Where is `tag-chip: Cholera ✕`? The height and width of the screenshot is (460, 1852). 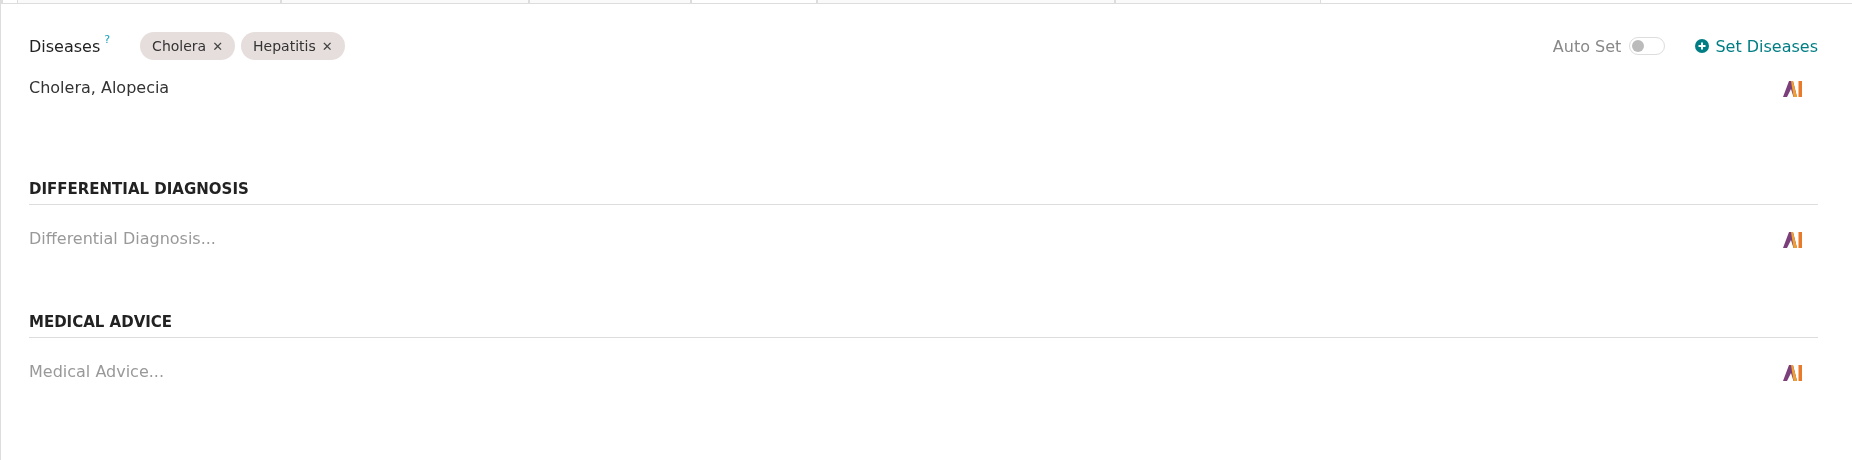 tag-chip: Cholera ✕ is located at coordinates (188, 46).